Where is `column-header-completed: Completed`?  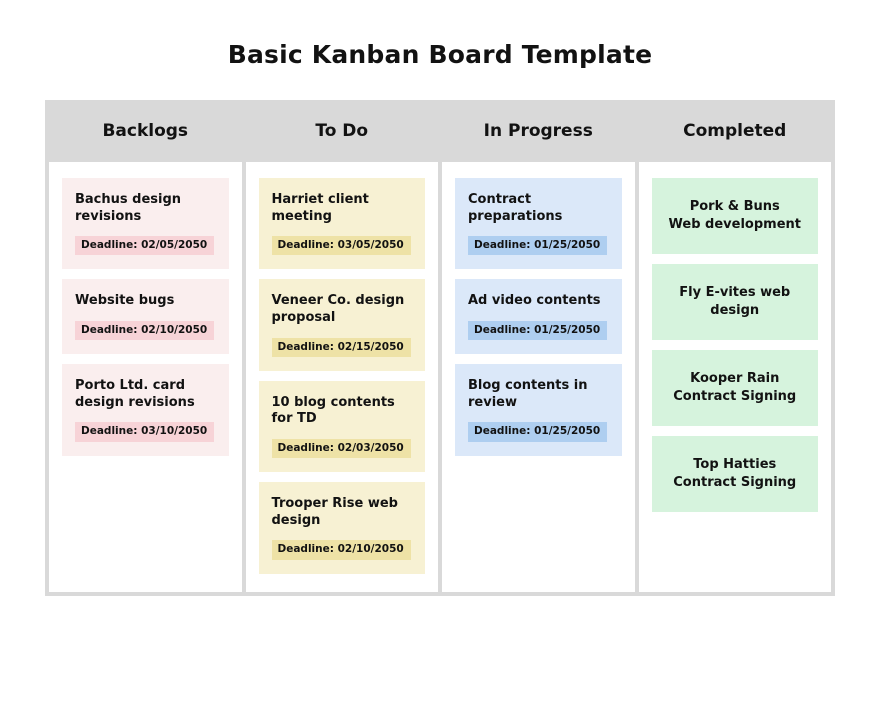
column-header-completed: Completed is located at coordinates (735, 131).